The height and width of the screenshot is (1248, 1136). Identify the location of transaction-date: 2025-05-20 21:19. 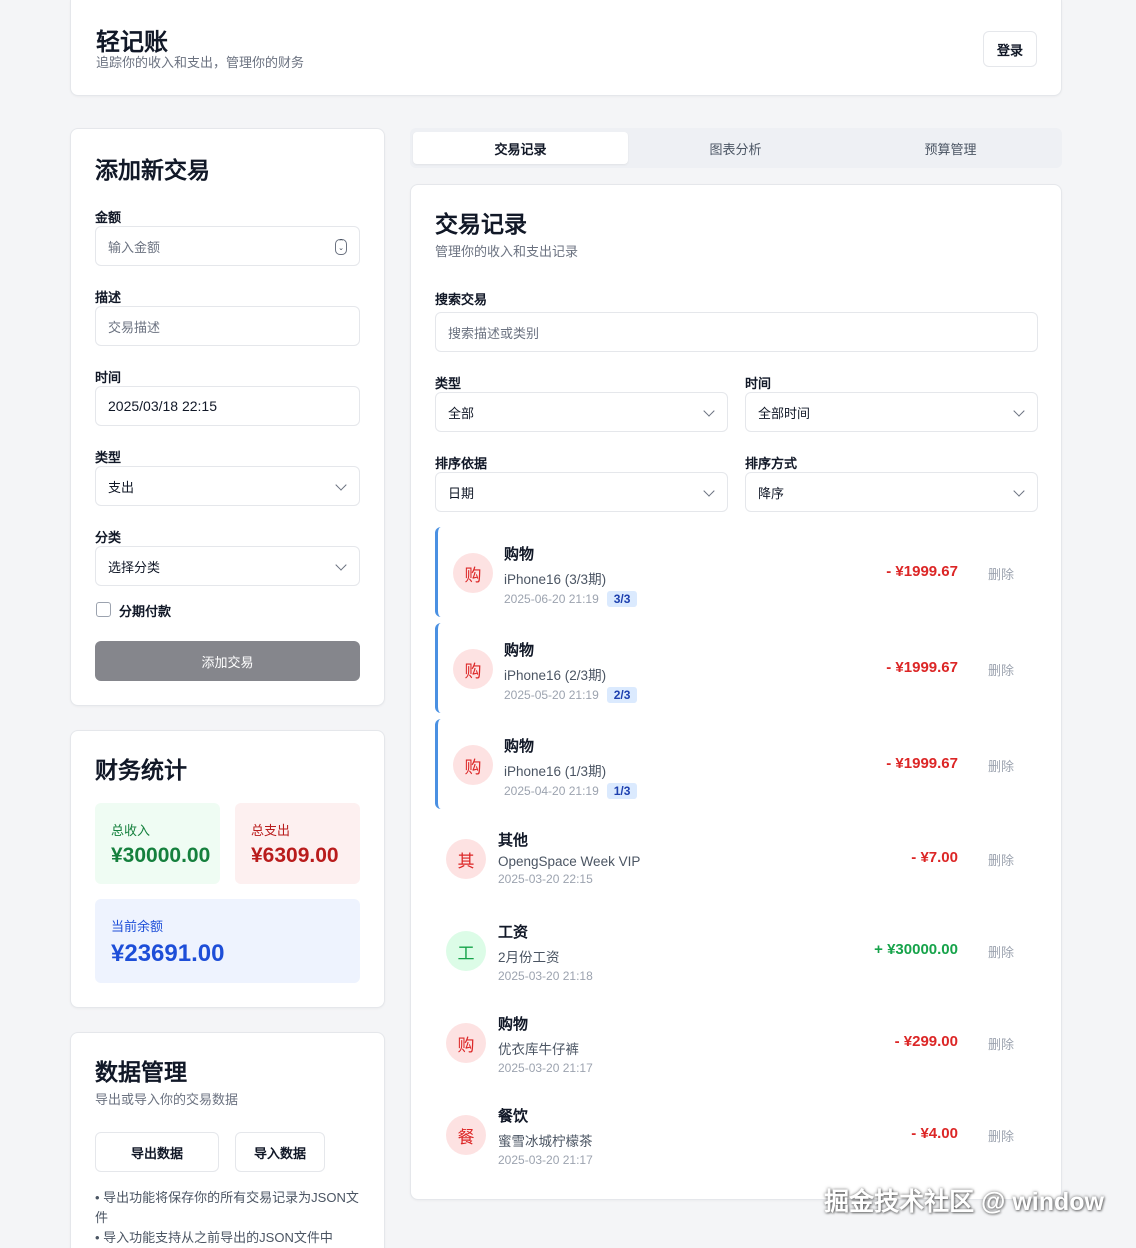
(551, 695).